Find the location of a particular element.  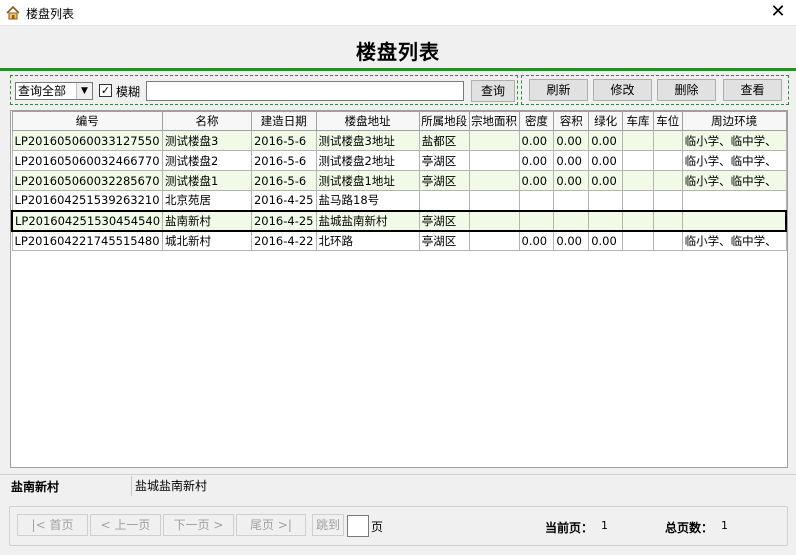

column-header: 车库 is located at coordinates (638, 121).